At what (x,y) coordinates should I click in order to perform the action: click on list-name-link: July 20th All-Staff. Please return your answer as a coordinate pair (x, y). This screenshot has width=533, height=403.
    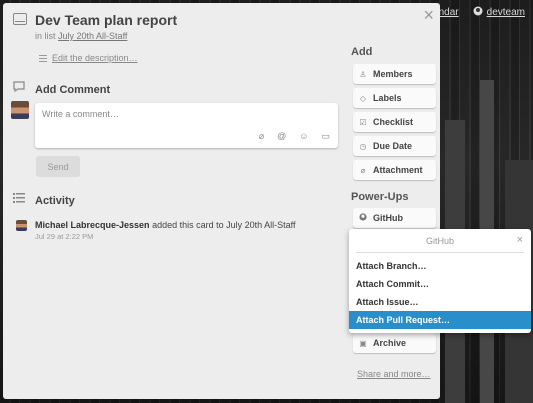
    Looking at the image, I should click on (92, 36).